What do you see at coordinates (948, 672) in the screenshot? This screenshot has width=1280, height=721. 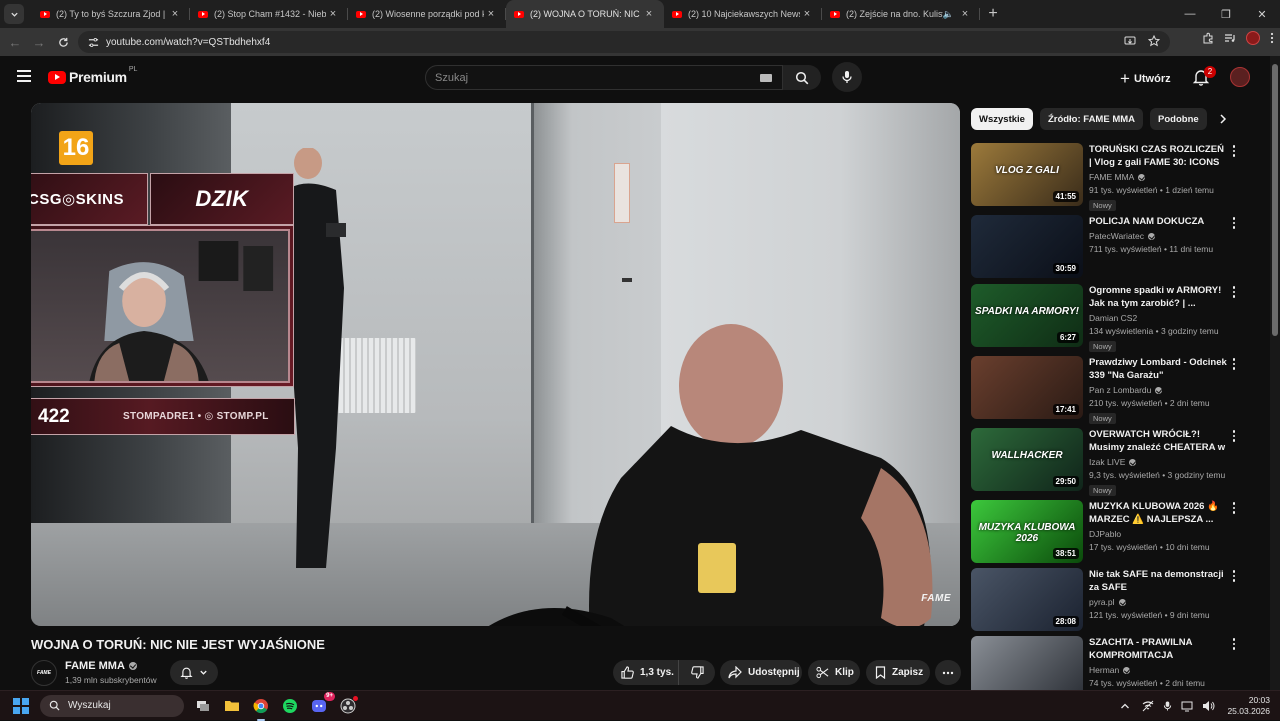 I see `more-actions-button` at bounding box center [948, 672].